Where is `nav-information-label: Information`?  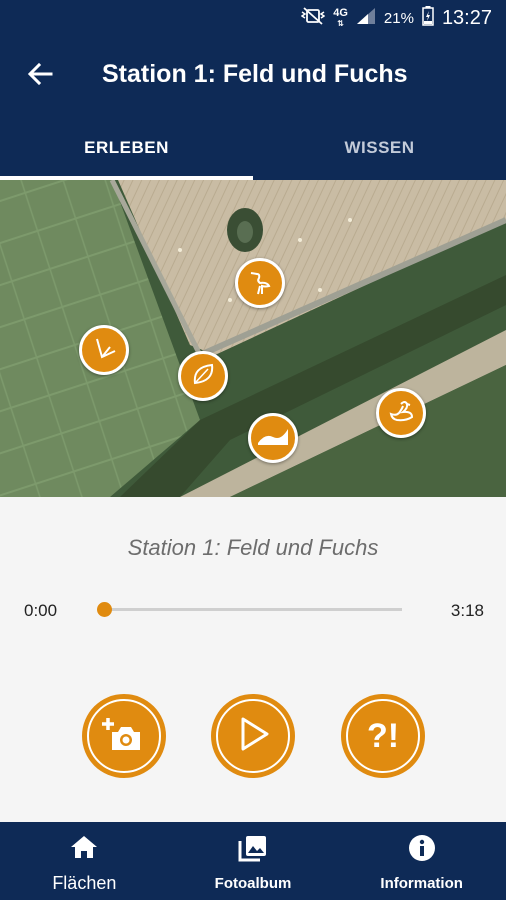
nav-information-label: Information is located at coordinates (421, 883).